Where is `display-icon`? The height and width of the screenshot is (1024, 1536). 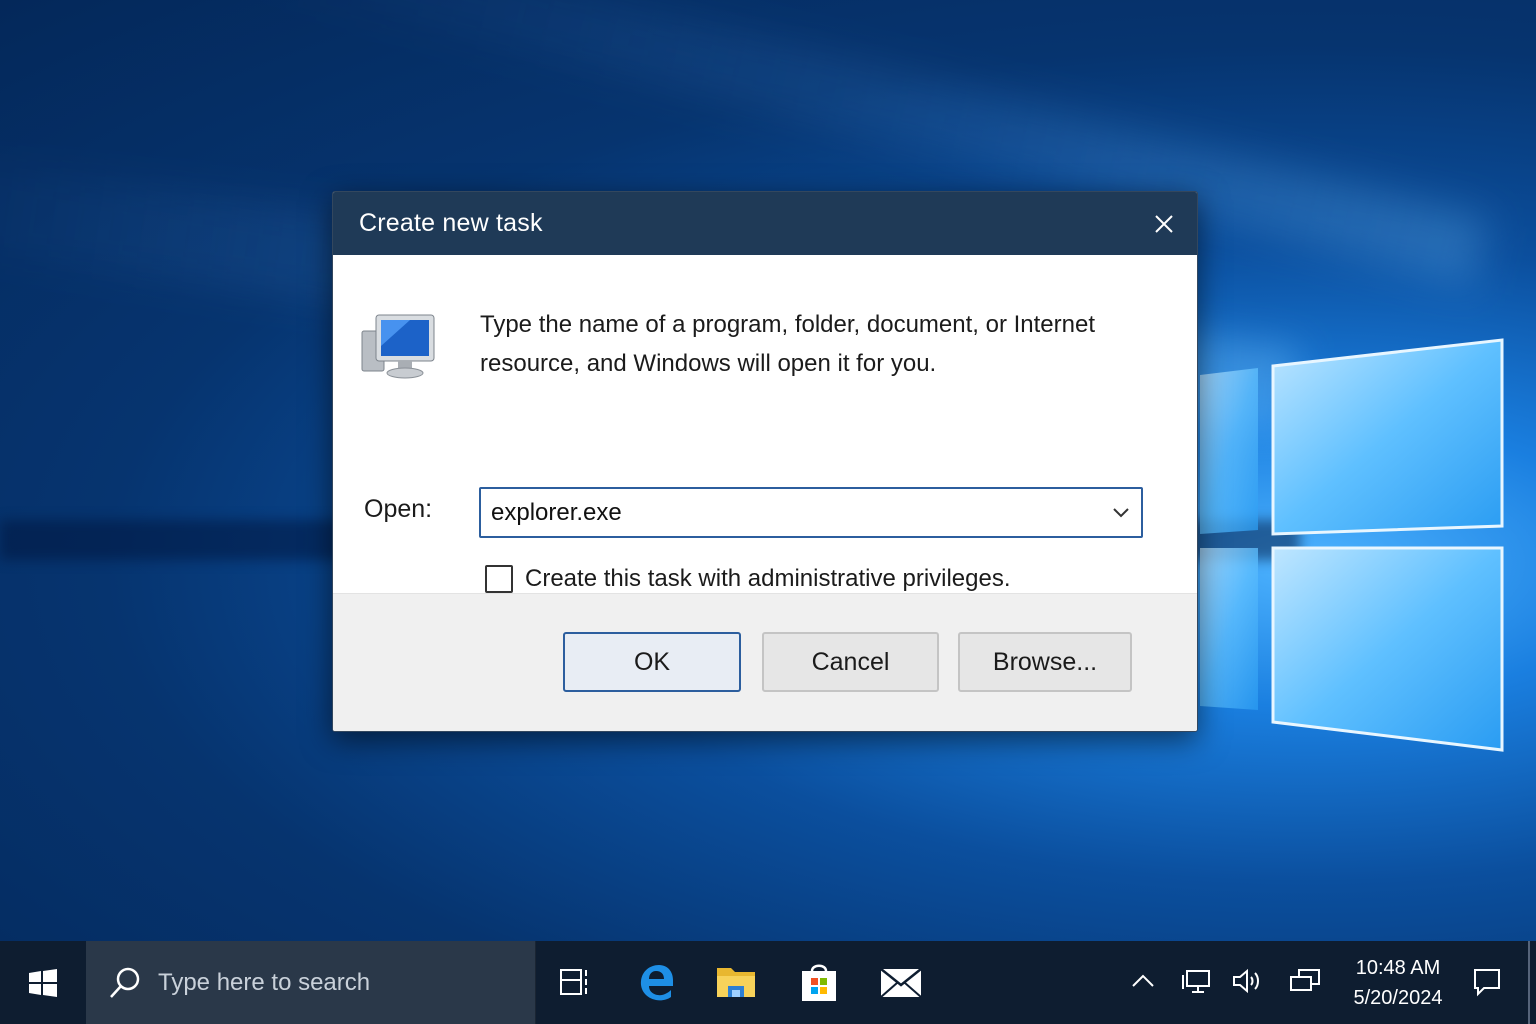
display-icon is located at coordinates (1305, 980).